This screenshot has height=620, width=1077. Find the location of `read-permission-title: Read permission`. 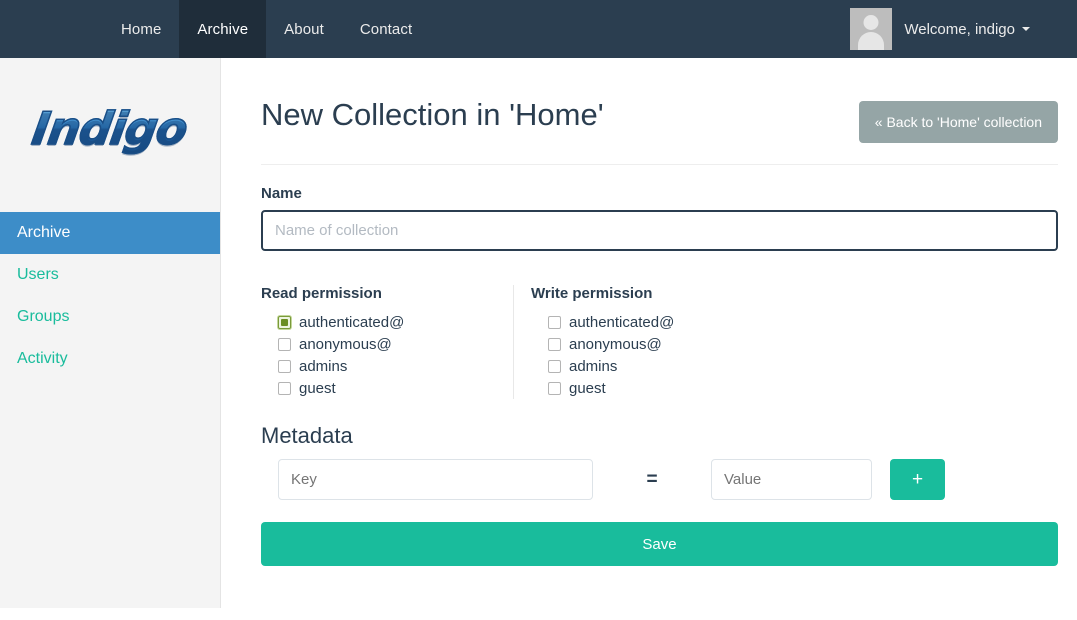

read-permission-title: Read permission is located at coordinates (321, 293).